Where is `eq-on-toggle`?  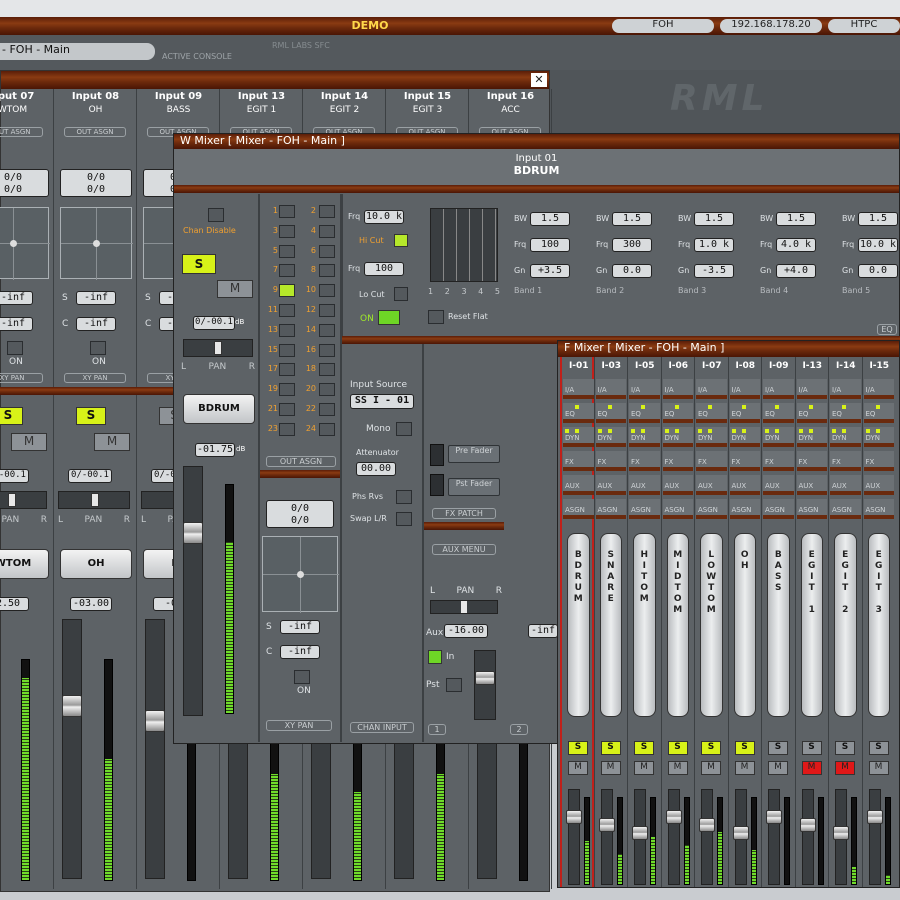 eq-on-toggle is located at coordinates (389, 317).